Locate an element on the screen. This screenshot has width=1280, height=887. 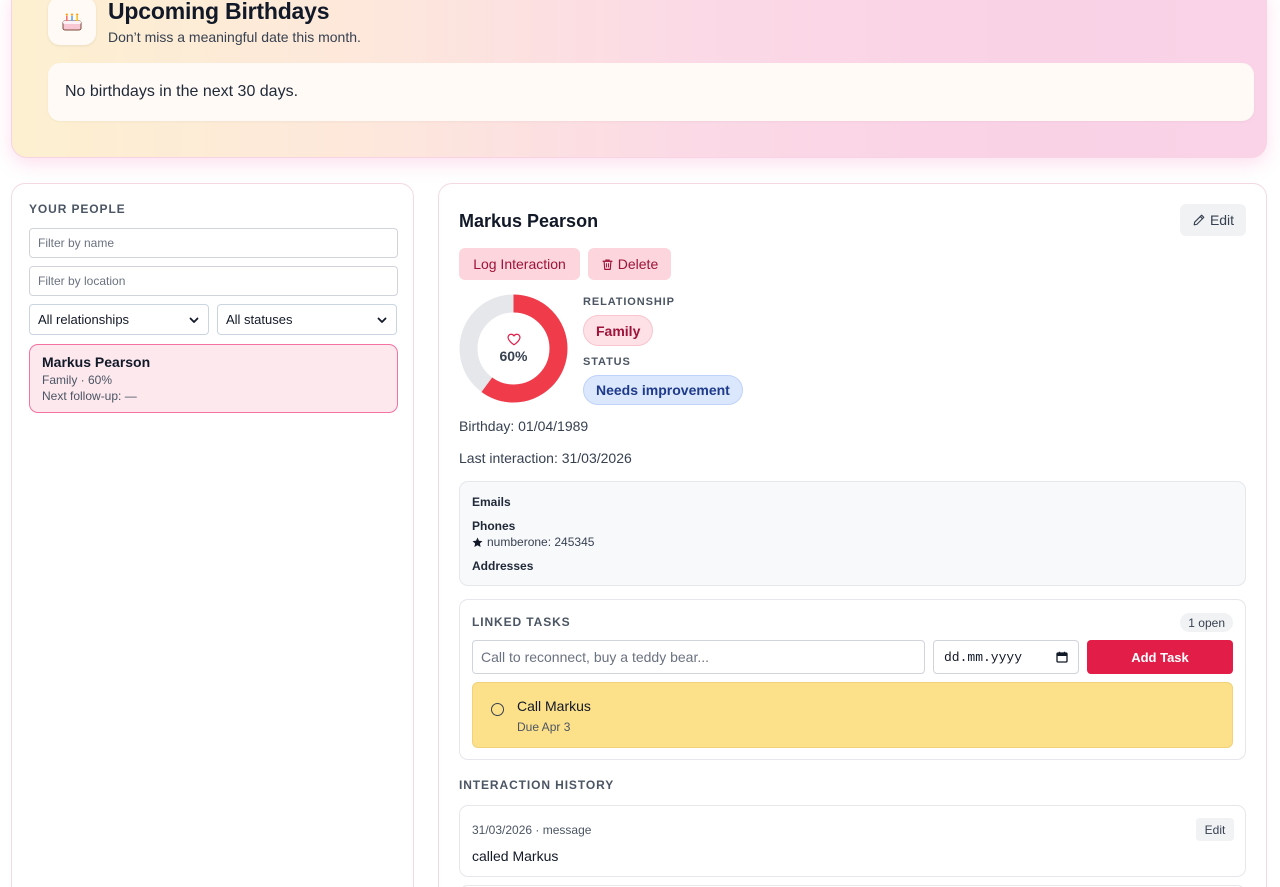
people-section-label: YOUR PEOPLE is located at coordinates (77, 209).